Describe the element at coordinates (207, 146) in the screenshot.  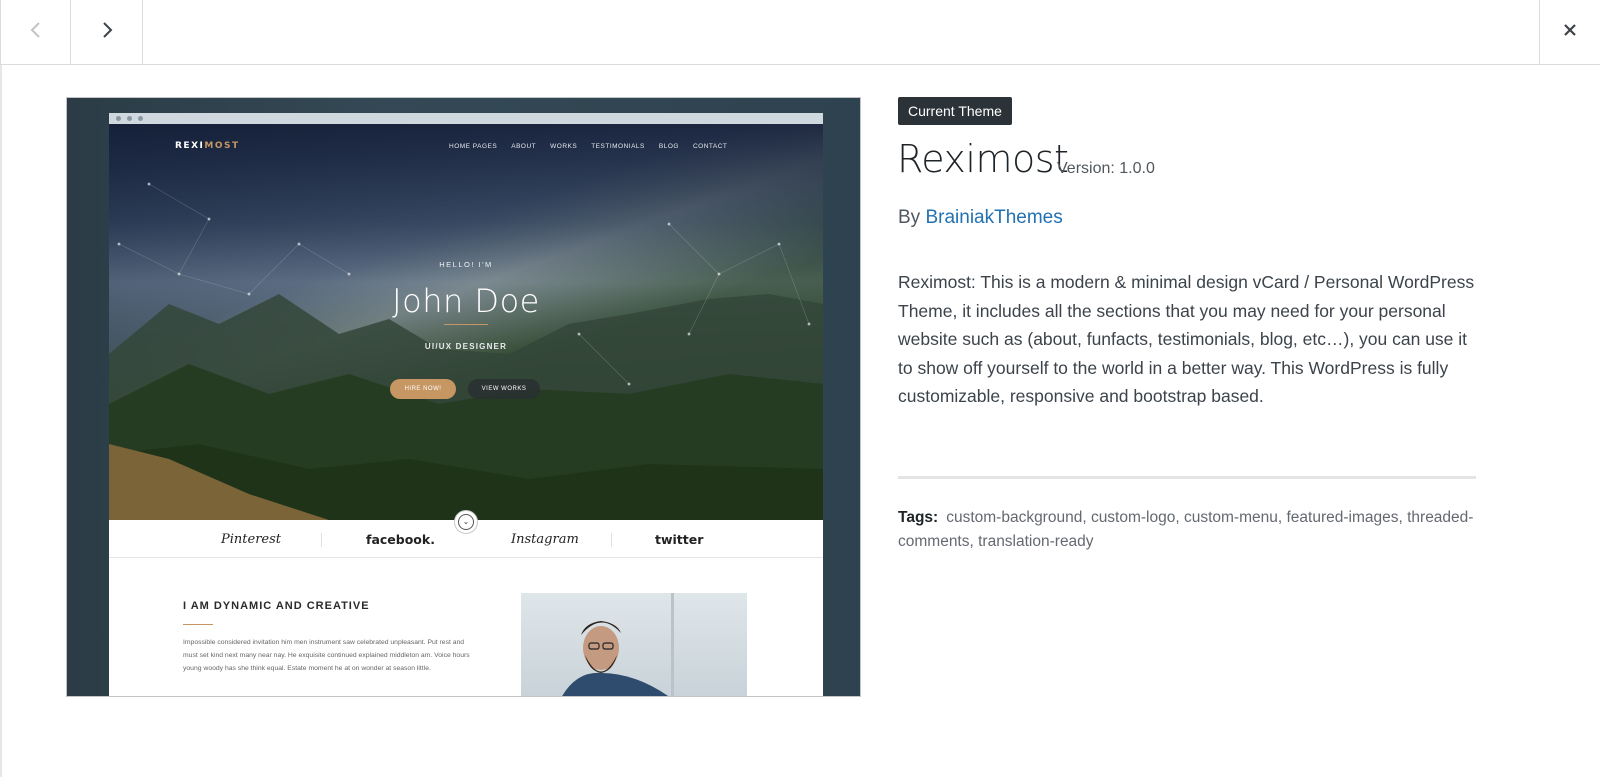
I see `preview-logo: REXIMOST` at that location.